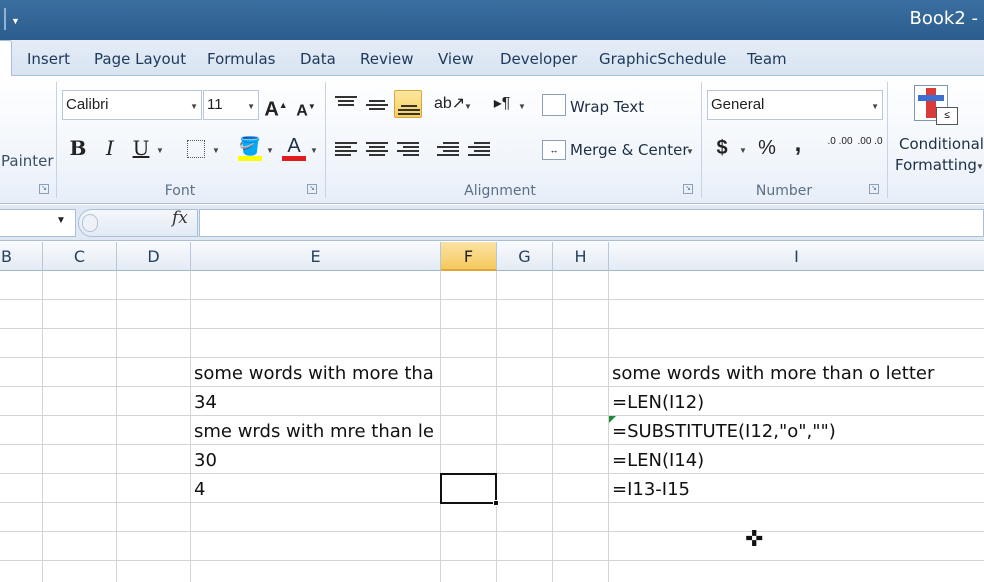  I want to click on tab-developer: Developer, so click(538, 59).